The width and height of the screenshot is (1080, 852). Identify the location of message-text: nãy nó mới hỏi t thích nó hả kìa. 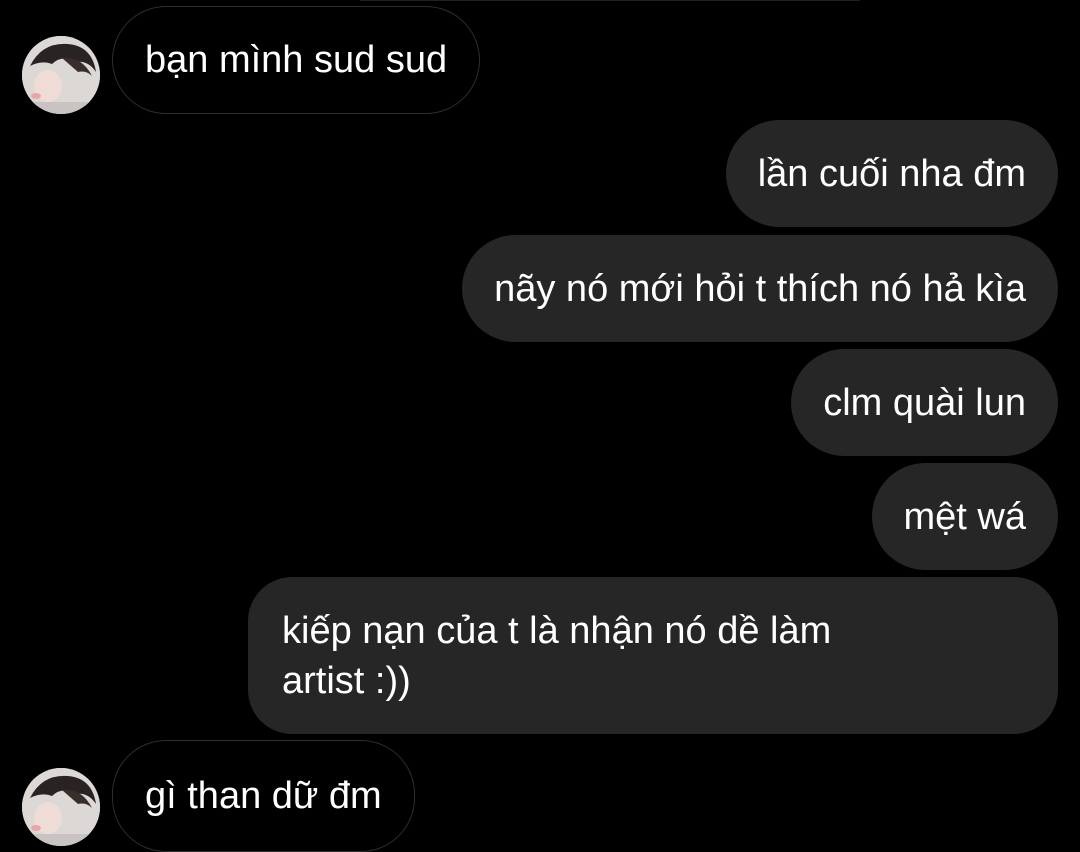
(760, 288).